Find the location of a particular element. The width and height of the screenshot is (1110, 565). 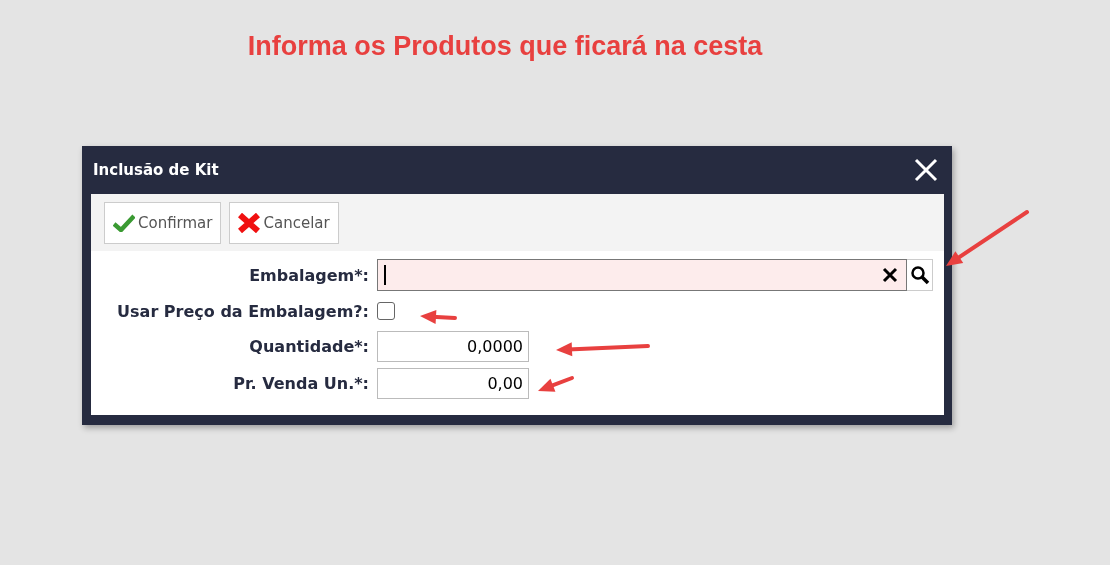

annotation-title: Informa os Produtos que ficará na cesta is located at coordinates (505, 46).